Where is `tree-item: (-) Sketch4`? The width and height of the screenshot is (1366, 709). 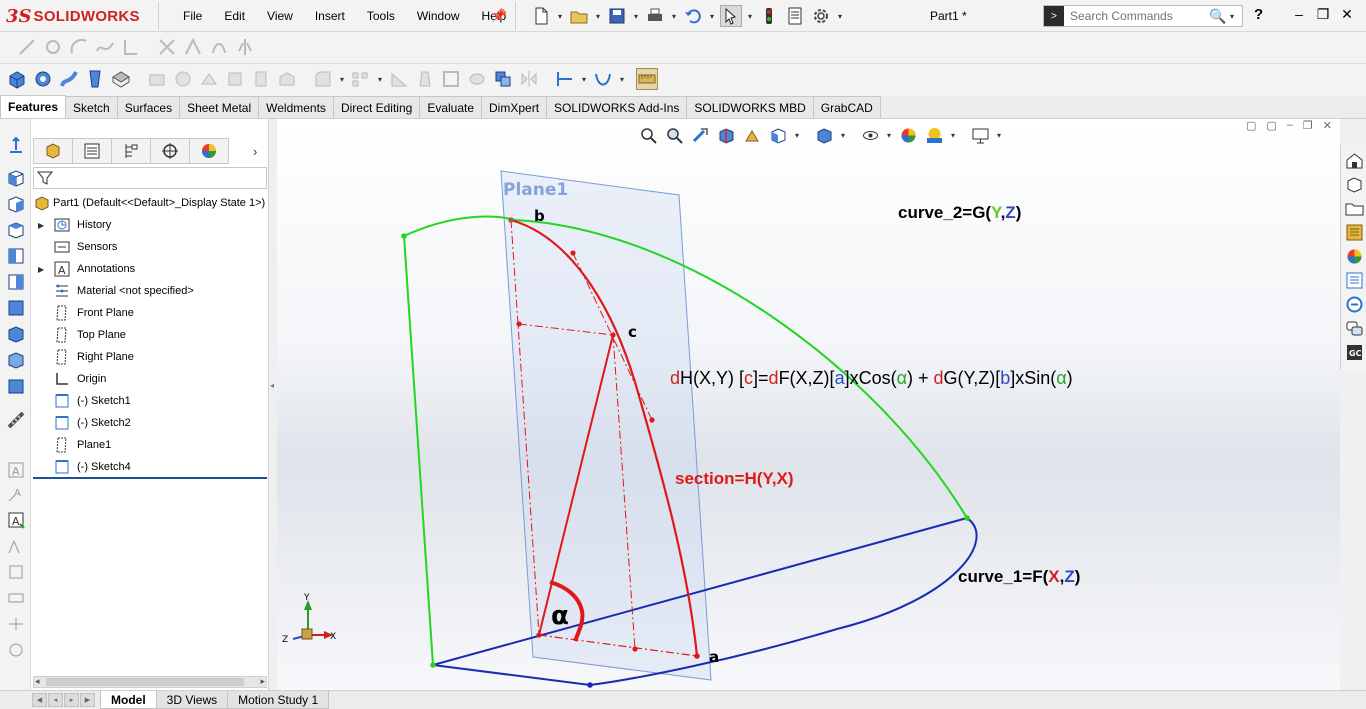
tree-item: (-) Sketch4 is located at coordinates (150, 467).